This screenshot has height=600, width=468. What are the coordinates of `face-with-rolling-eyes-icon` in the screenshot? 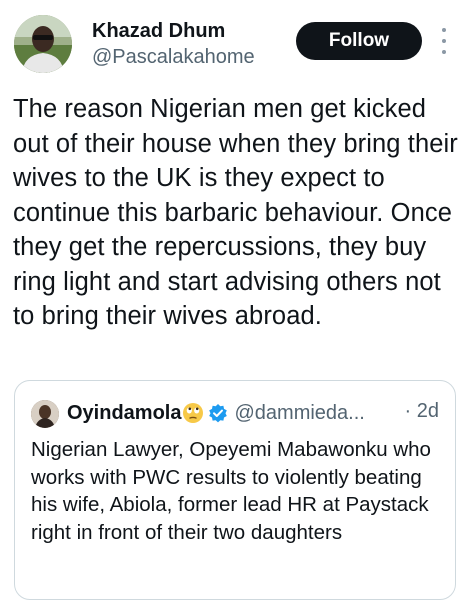 It's located at (193, 413).